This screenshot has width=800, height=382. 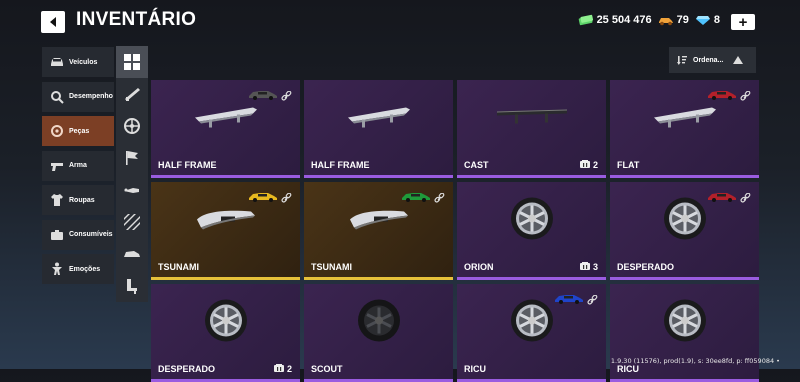 What do you see at coordinates (585, 20) in the screenshot?
I see `cash-icon` at bounding box center [585, 20].